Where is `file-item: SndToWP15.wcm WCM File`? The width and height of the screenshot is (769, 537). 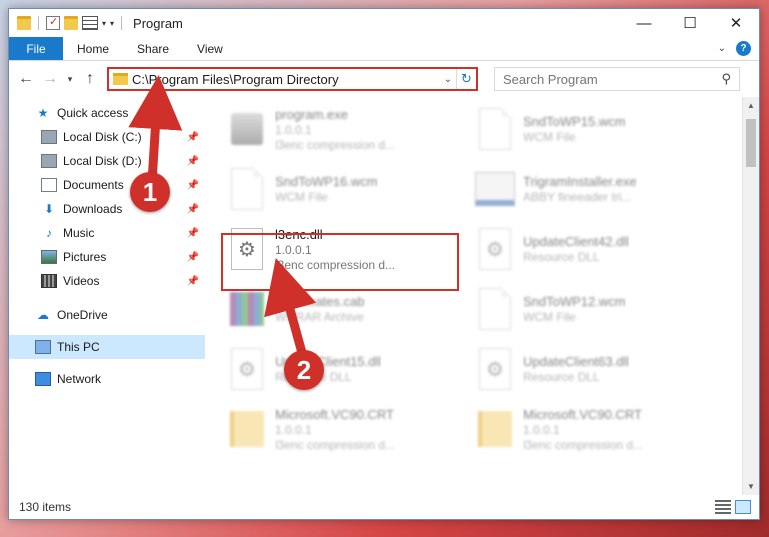 file-item: SndToWP15.wcm WCM File is located at coordinates (591, 129).